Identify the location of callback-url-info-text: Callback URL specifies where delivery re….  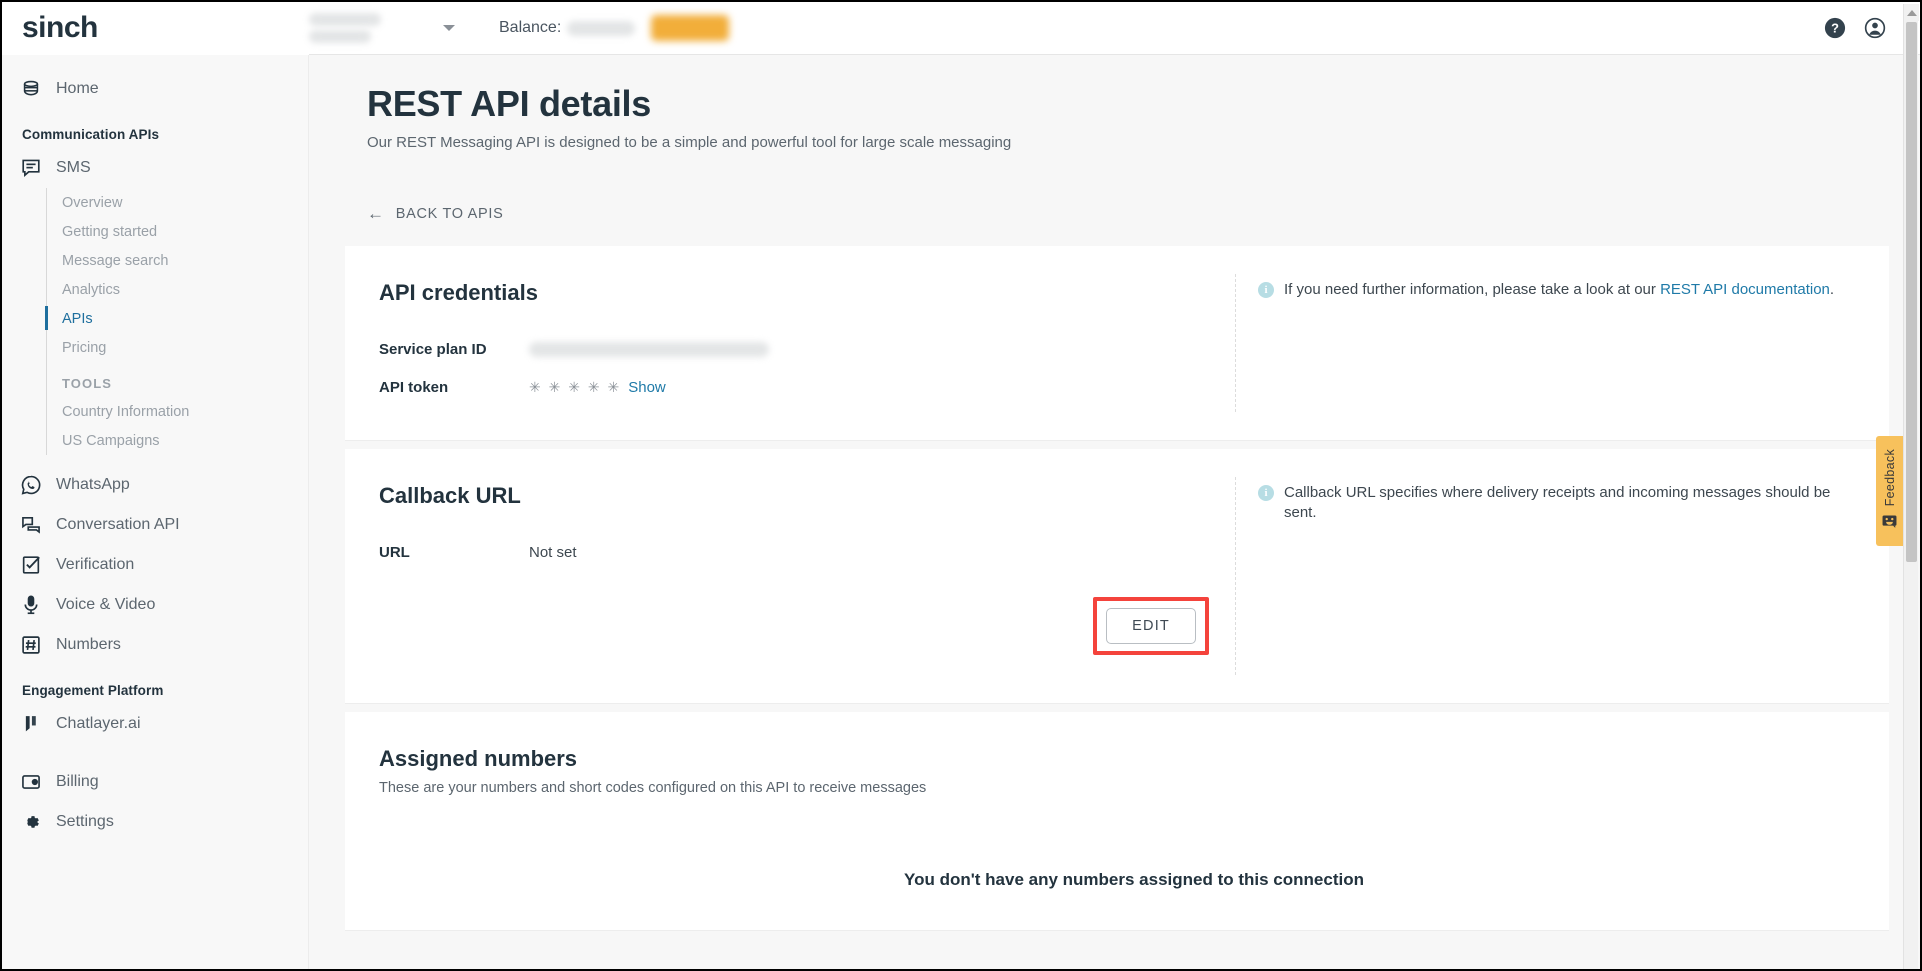
(1557, 503).